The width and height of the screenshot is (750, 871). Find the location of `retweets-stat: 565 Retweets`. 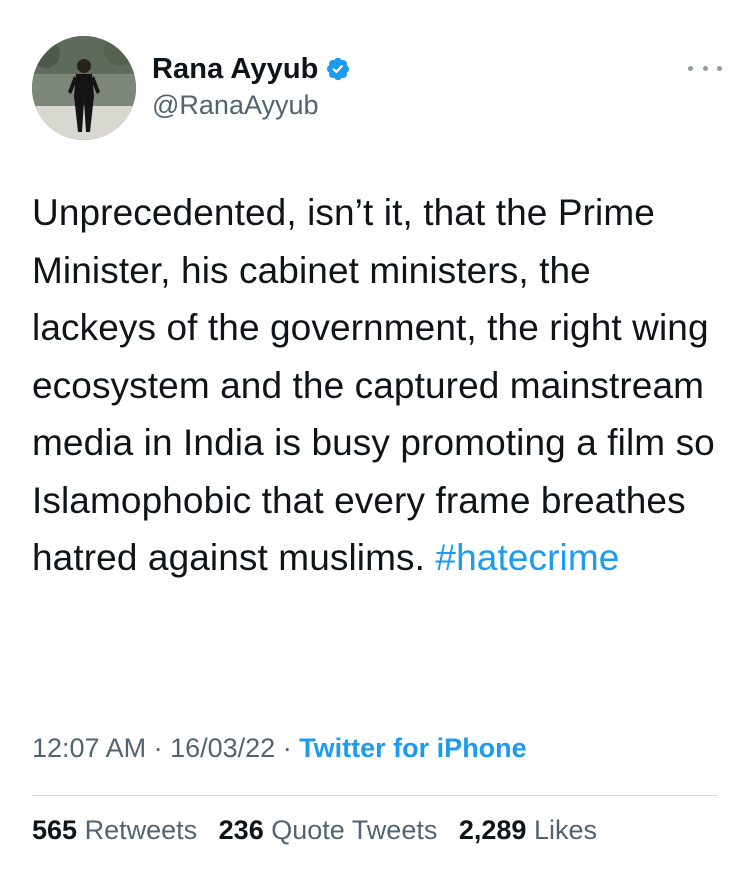

retweets-stat: 565 Retweets is located at coordinates (114, 830).